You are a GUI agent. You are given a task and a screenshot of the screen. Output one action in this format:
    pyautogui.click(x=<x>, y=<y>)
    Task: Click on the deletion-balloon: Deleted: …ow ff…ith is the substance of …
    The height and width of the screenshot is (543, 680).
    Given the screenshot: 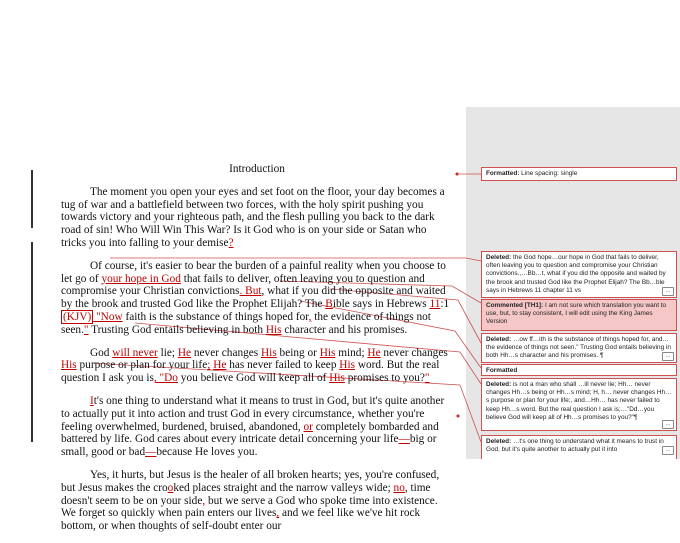 What is the action you would take?
    pyautogui.click(x=579, y=348)
    